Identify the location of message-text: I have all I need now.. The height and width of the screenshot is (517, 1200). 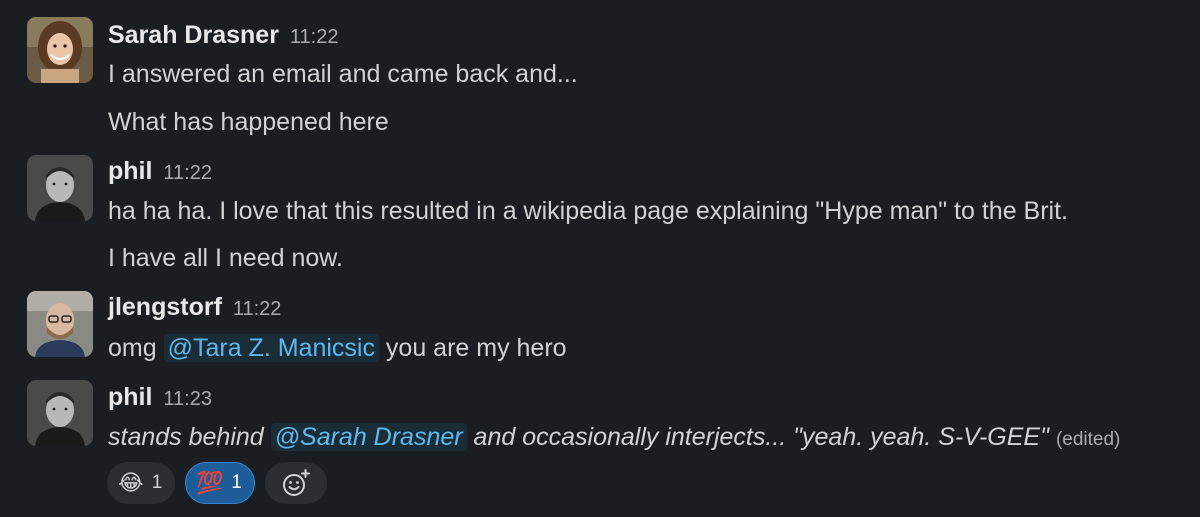
(225, 258).